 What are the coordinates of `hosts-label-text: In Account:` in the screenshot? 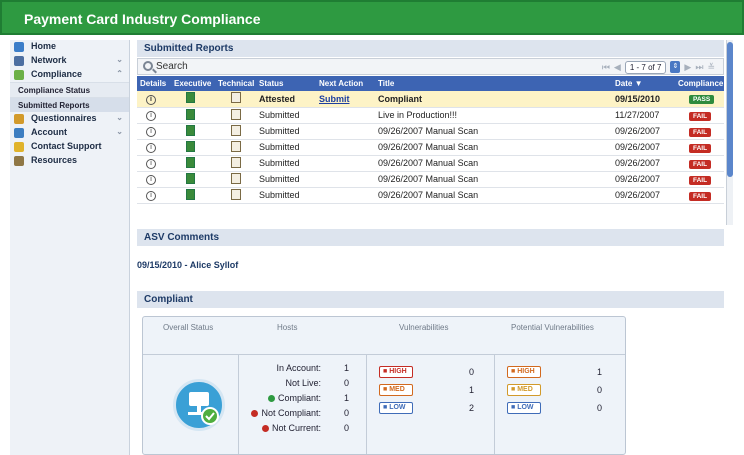 It's located at (298, 368).